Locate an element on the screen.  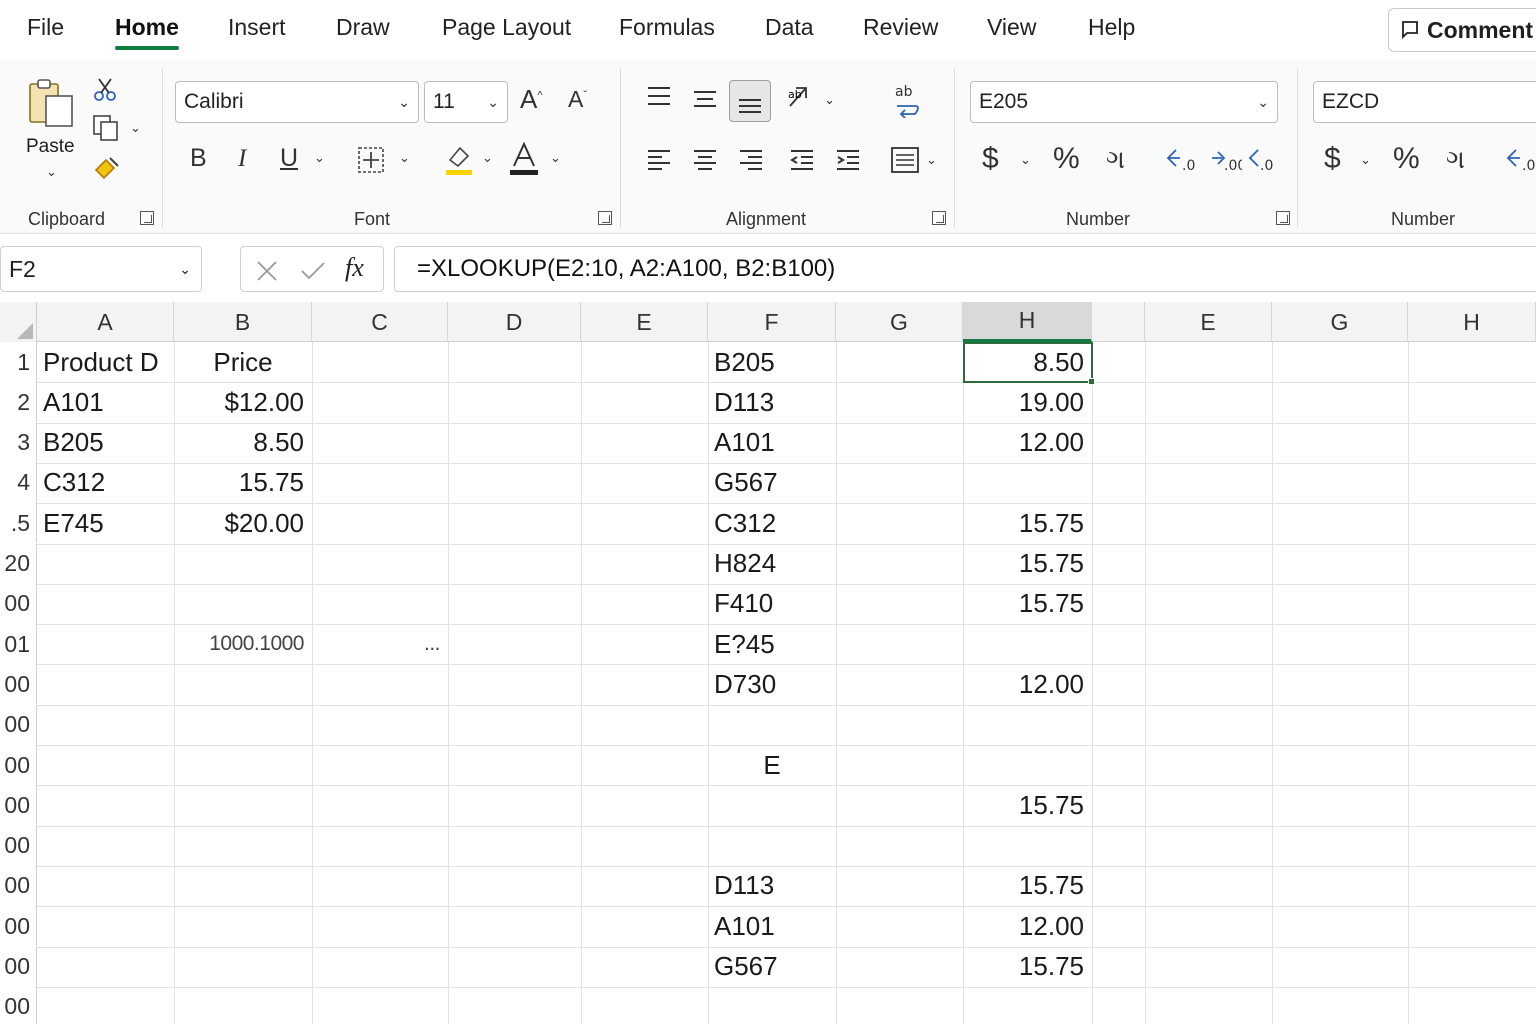
cell: $20.00 is located at coordinates (243, 523).